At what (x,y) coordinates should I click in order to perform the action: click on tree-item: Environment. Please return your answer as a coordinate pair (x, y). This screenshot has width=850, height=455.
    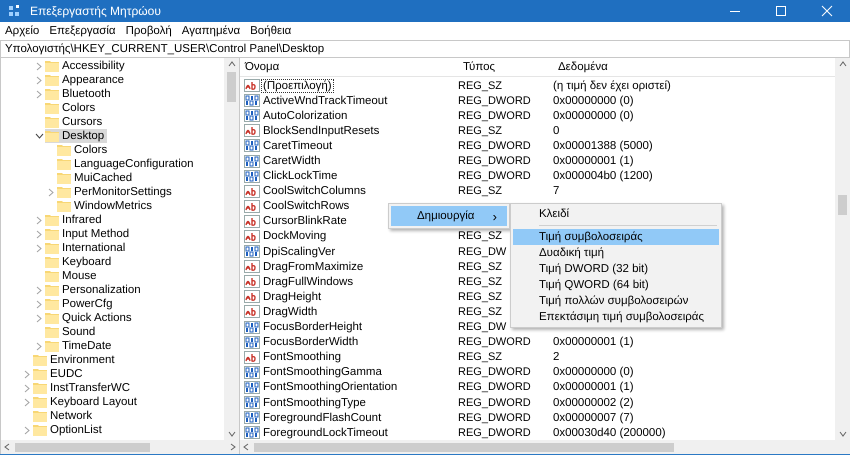
    Looking at the image, I should click on (75, 360).